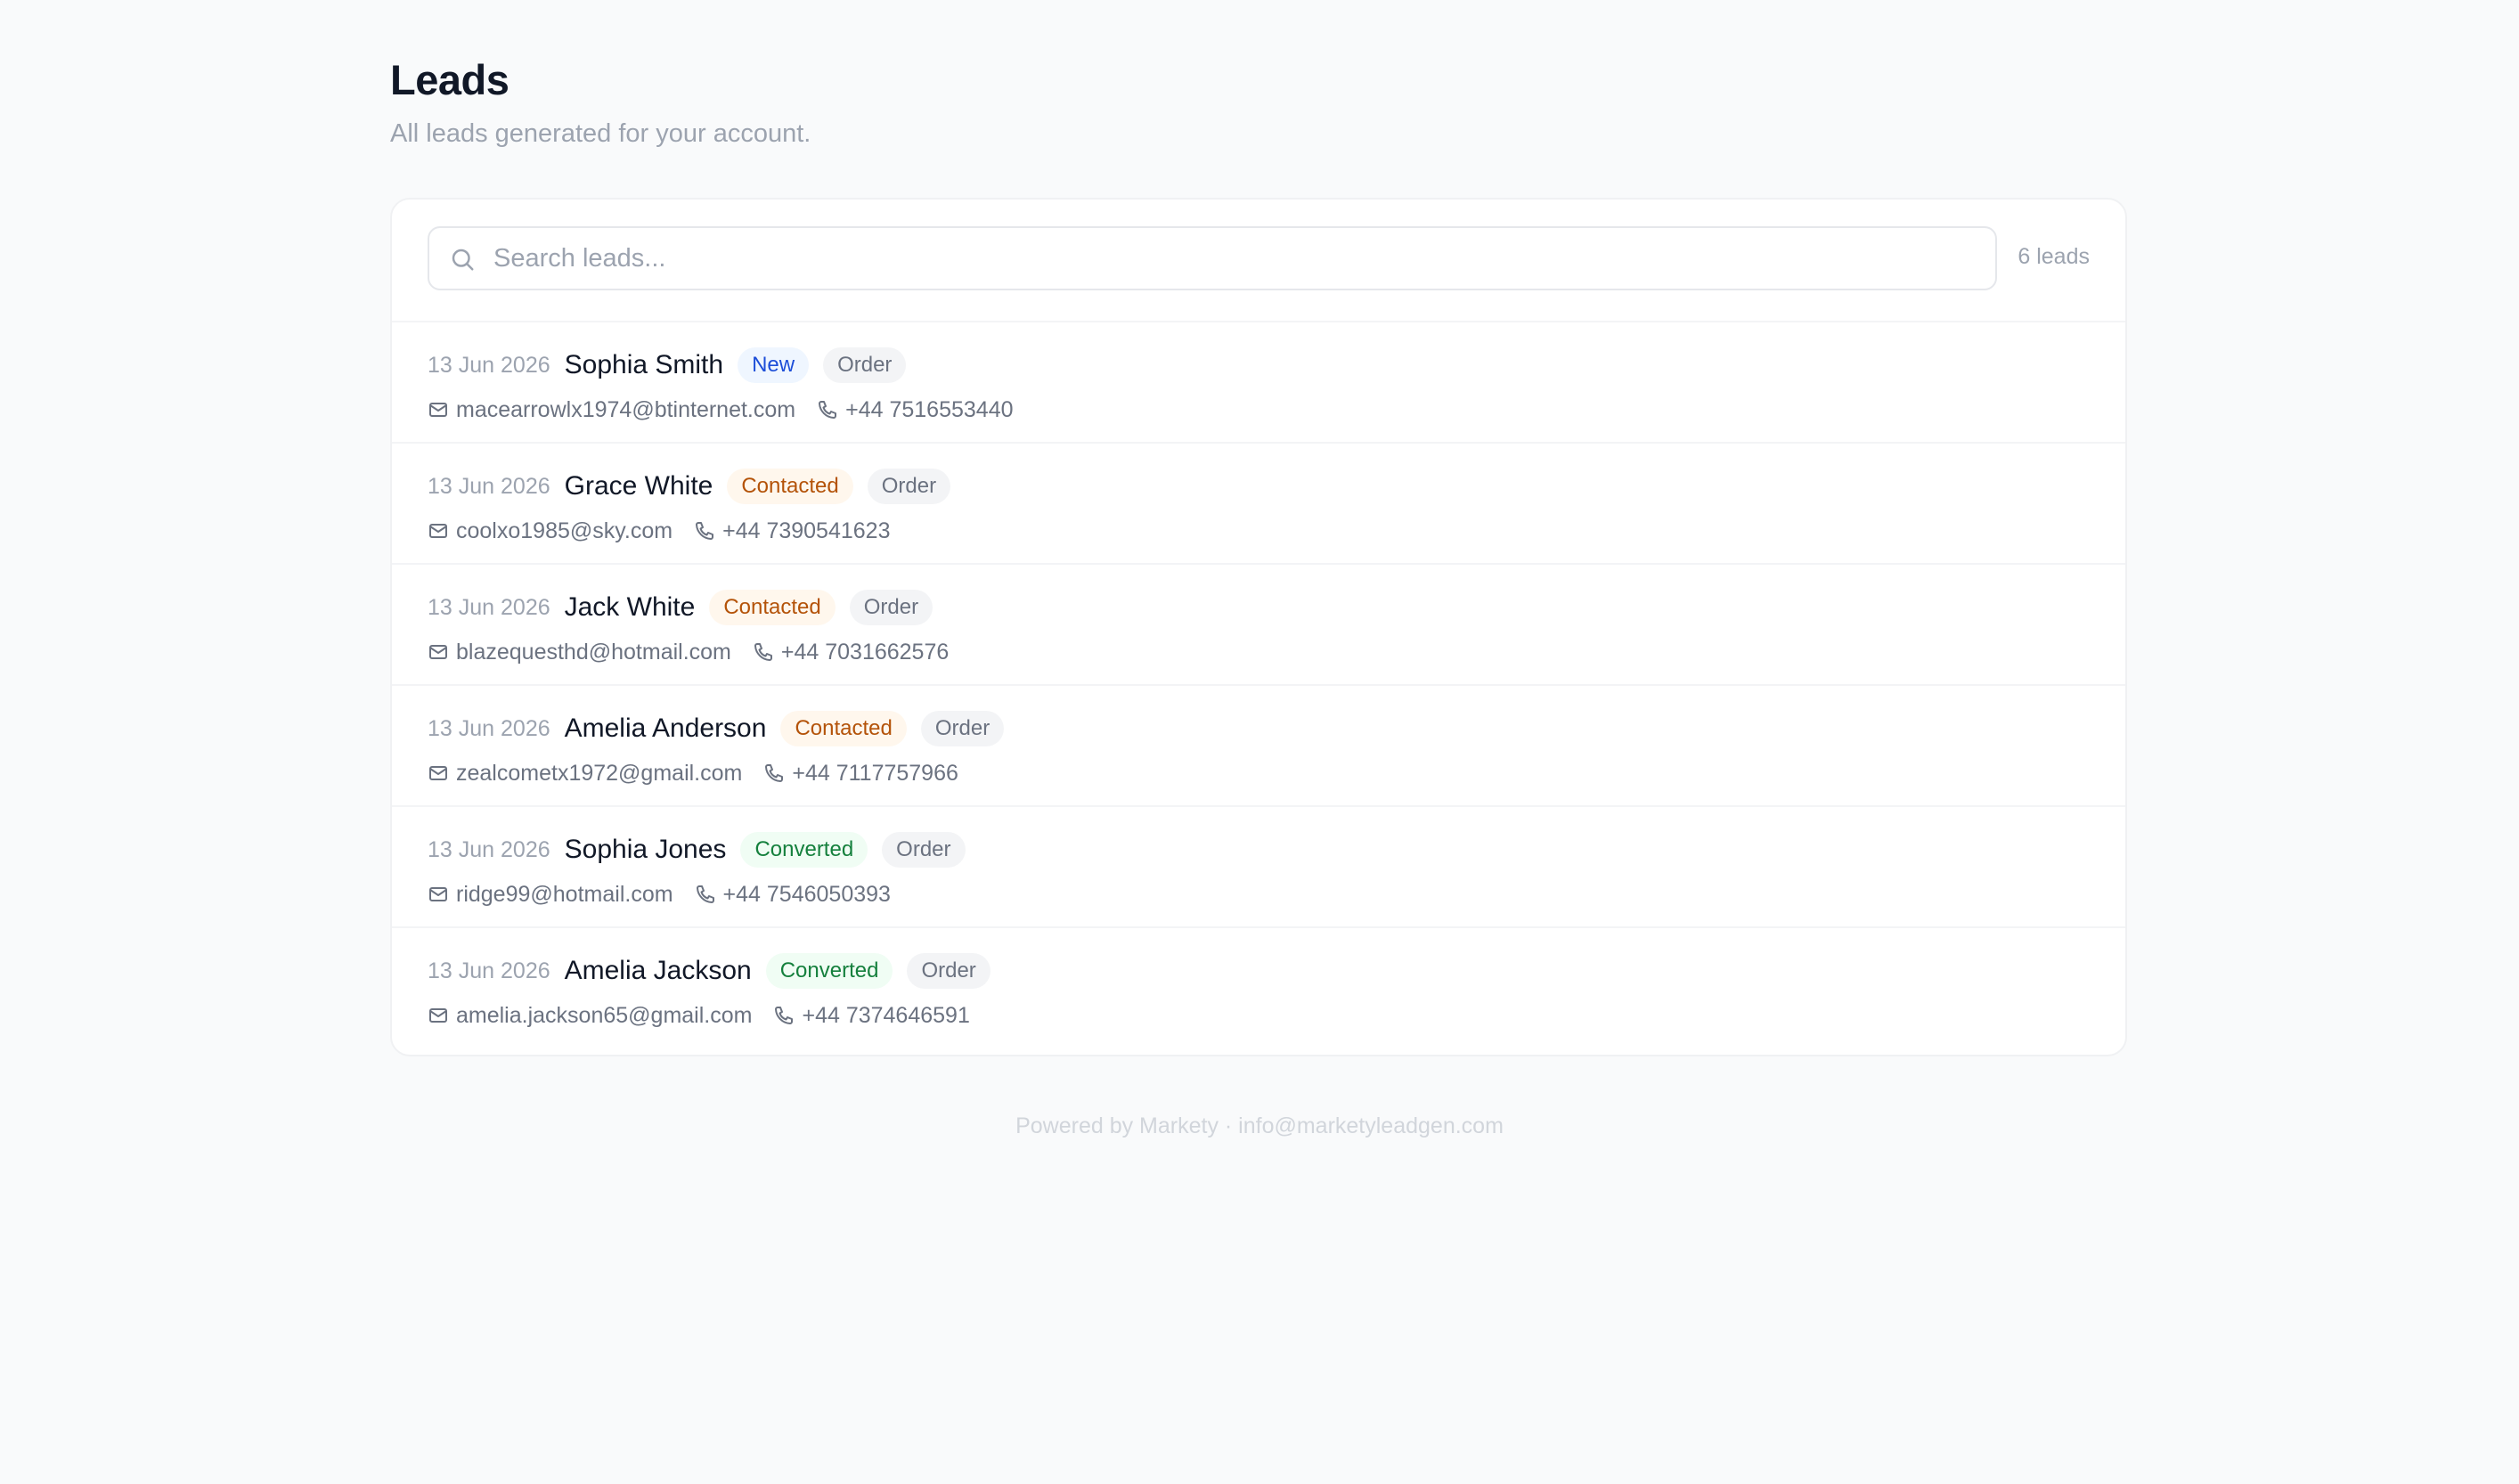  Describe the element at coordinates (604, 1016) in the screenshot. I see `lead-email: amelia.jackson65@gmail.com` at that location.